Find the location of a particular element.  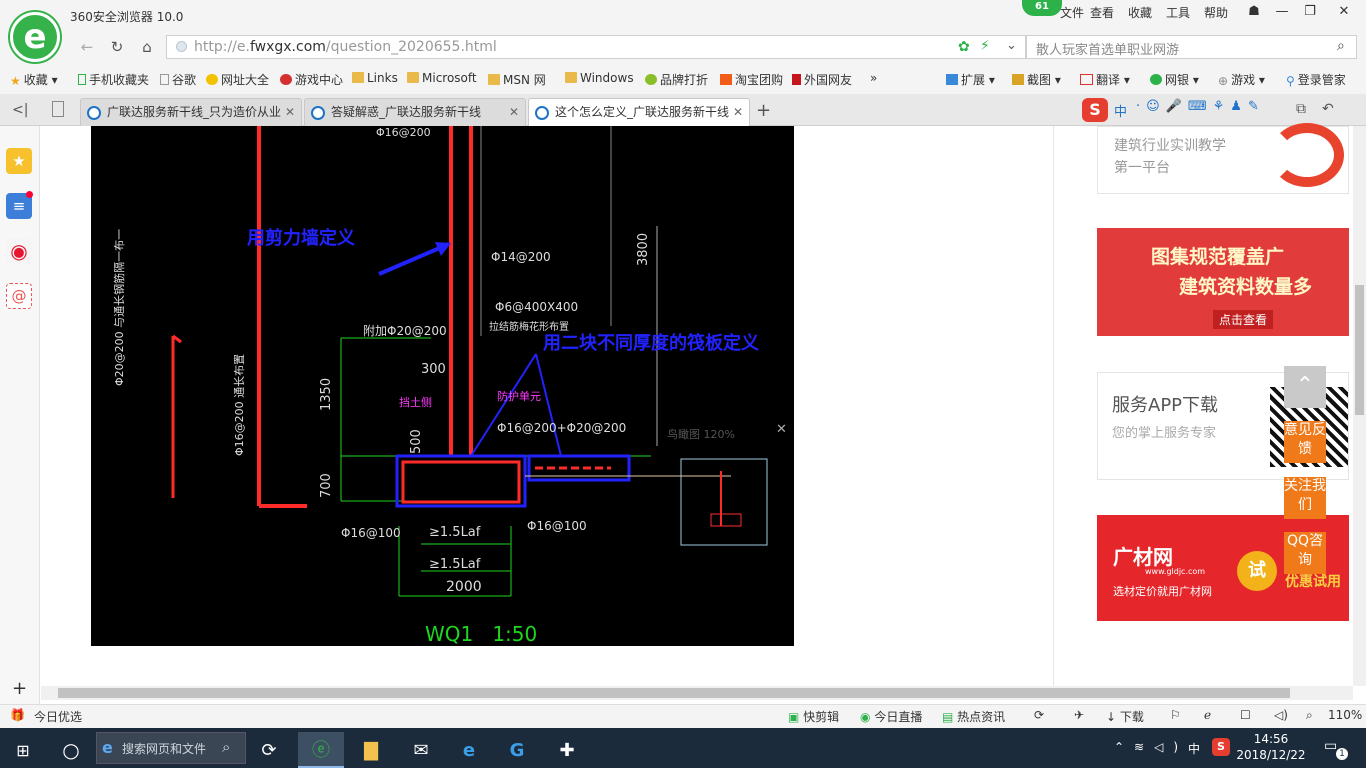

bookmark-microsoft: Microsoft is located at coordinates (442, 78).